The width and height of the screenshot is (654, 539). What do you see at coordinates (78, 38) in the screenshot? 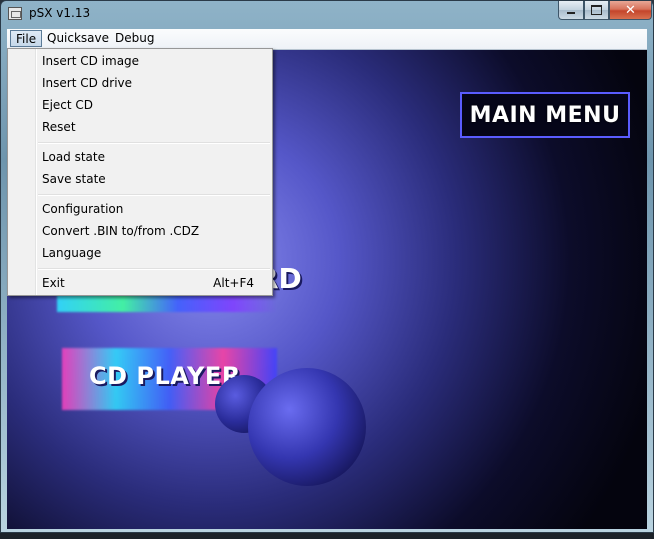
I see `menu-quicksave: Quicksave` at bounding box center [78, 38].